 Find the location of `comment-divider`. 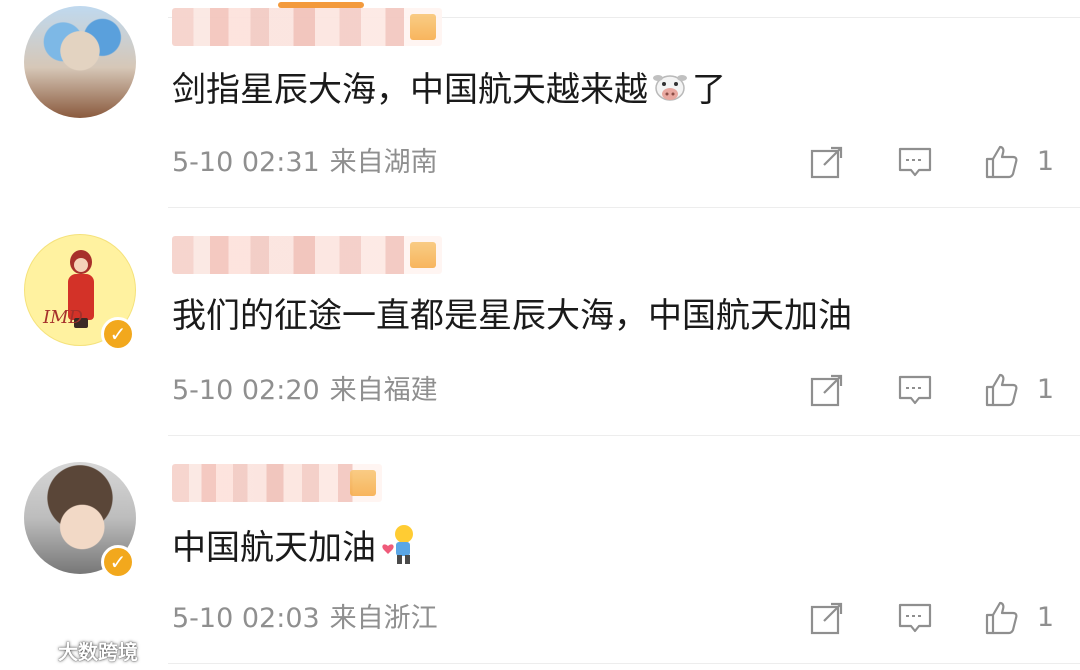

comment-divider is located at coordinates (624, 663).